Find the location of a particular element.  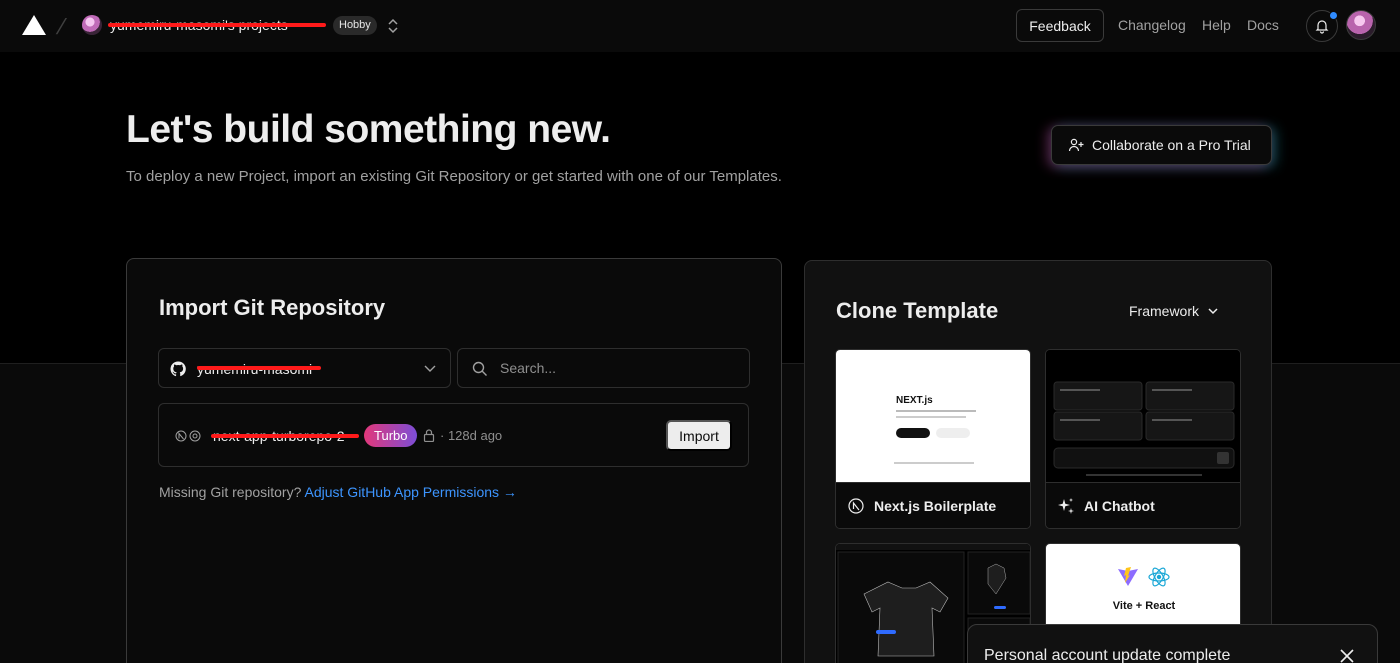

sparkles-icon is located at coordinates (1066, 505).